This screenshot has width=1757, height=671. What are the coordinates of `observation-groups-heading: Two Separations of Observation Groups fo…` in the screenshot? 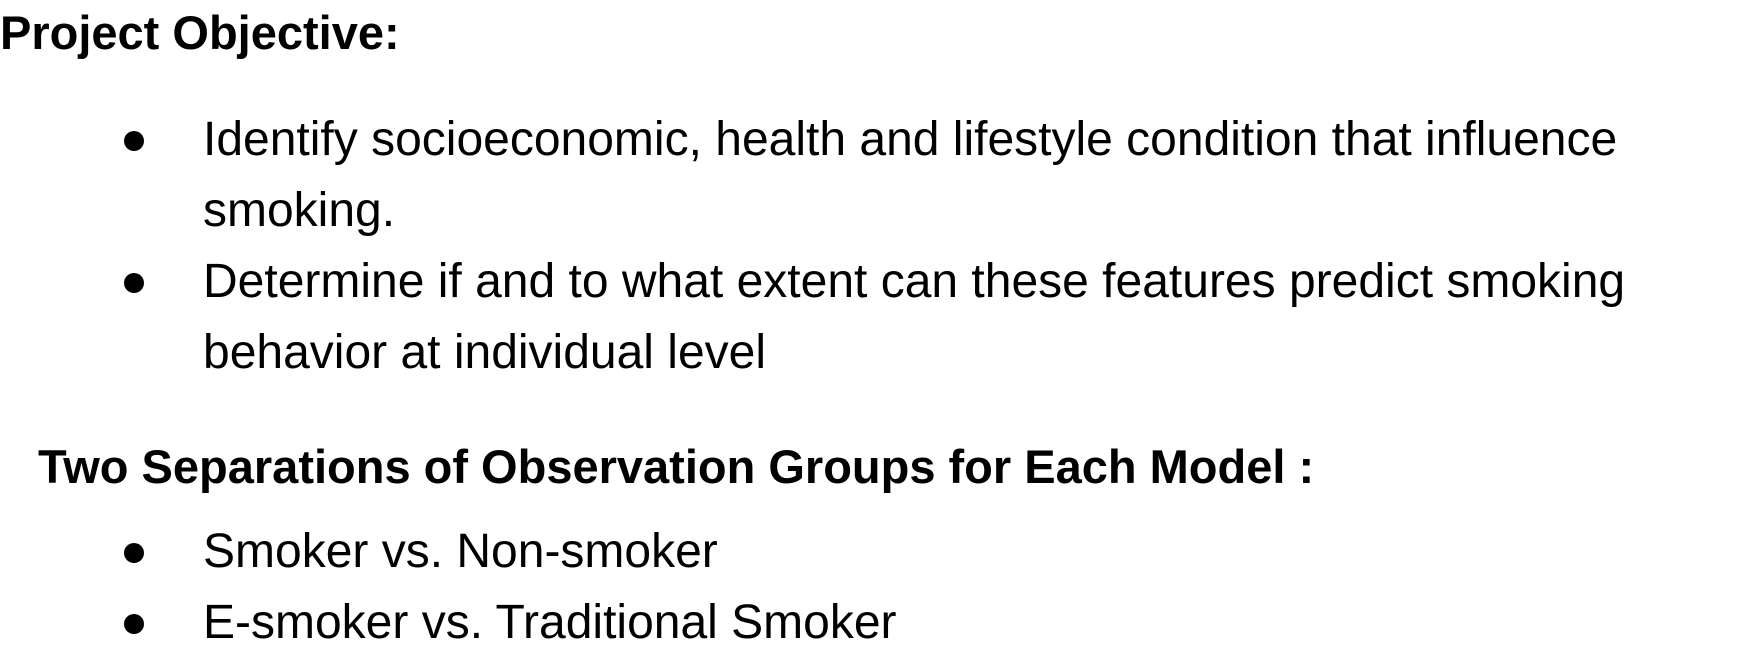 It's located at (676, 466).